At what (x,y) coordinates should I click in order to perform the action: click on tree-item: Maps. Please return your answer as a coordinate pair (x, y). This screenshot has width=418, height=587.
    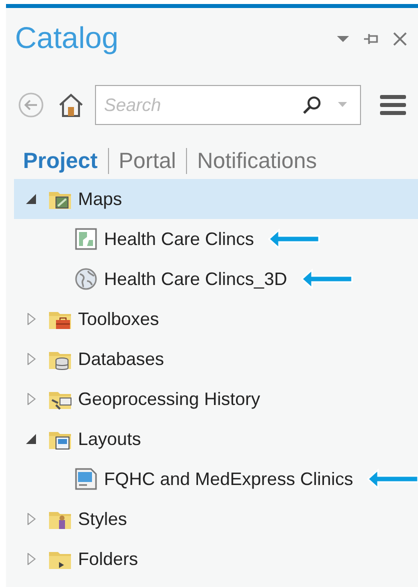
    Looking at the image, I should click on (216, 199).